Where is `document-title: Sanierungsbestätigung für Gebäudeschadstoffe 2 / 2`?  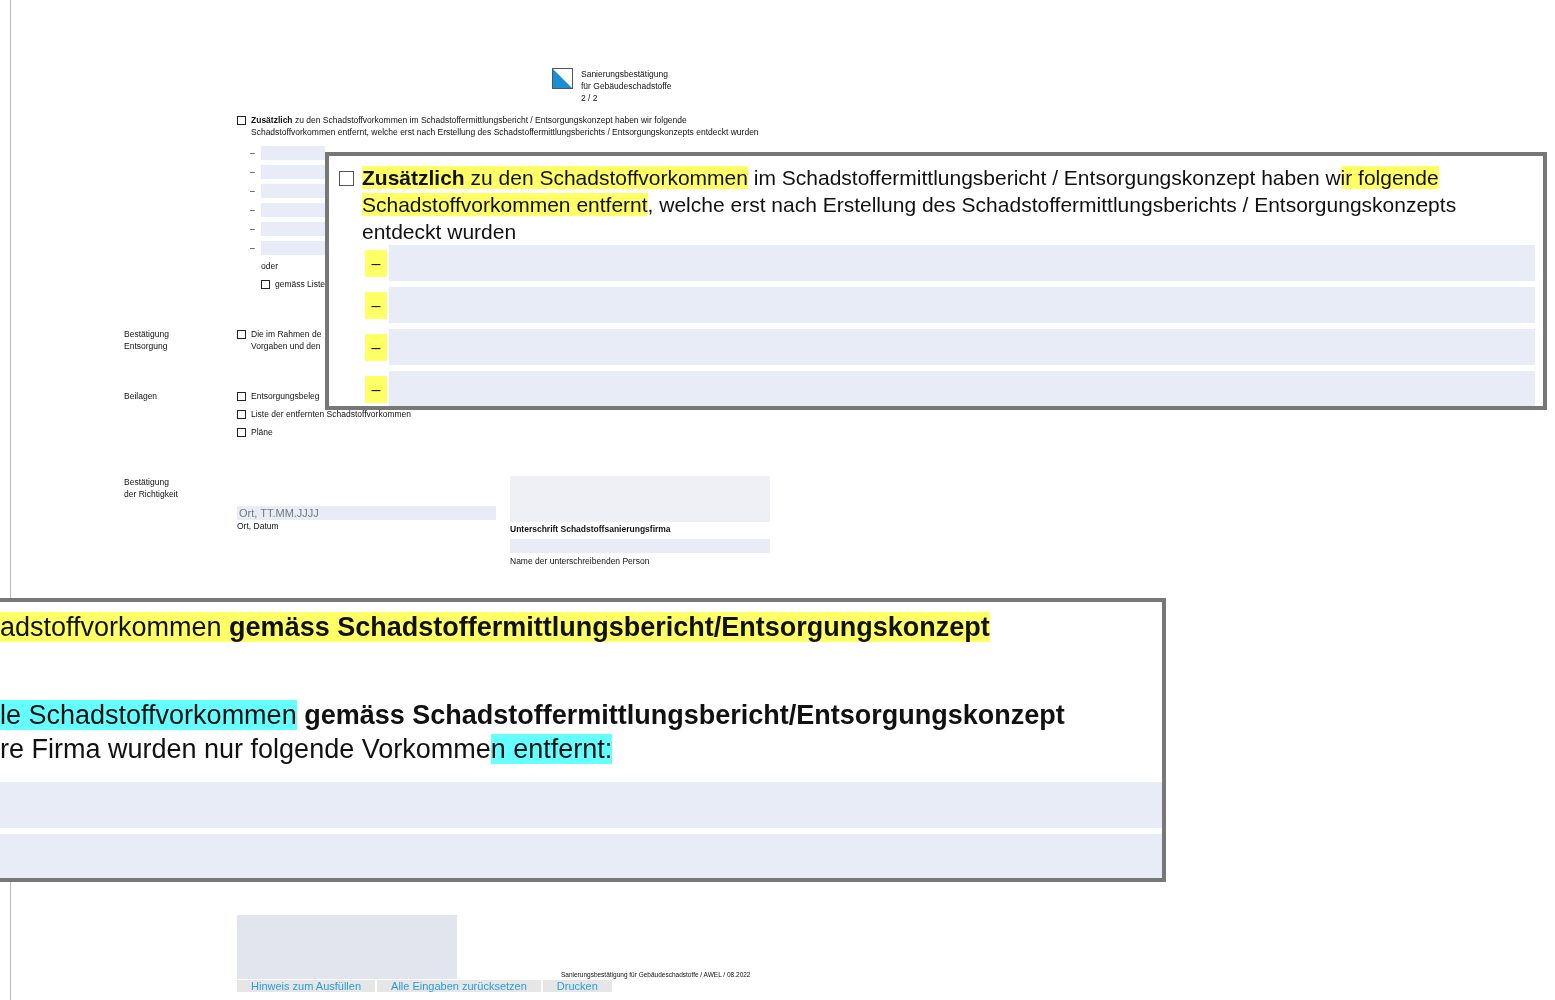
document-title: Sanierungsbestätigung für Gebäudeschadstoffe 2 / 2 is located at coordinates (626, 86).